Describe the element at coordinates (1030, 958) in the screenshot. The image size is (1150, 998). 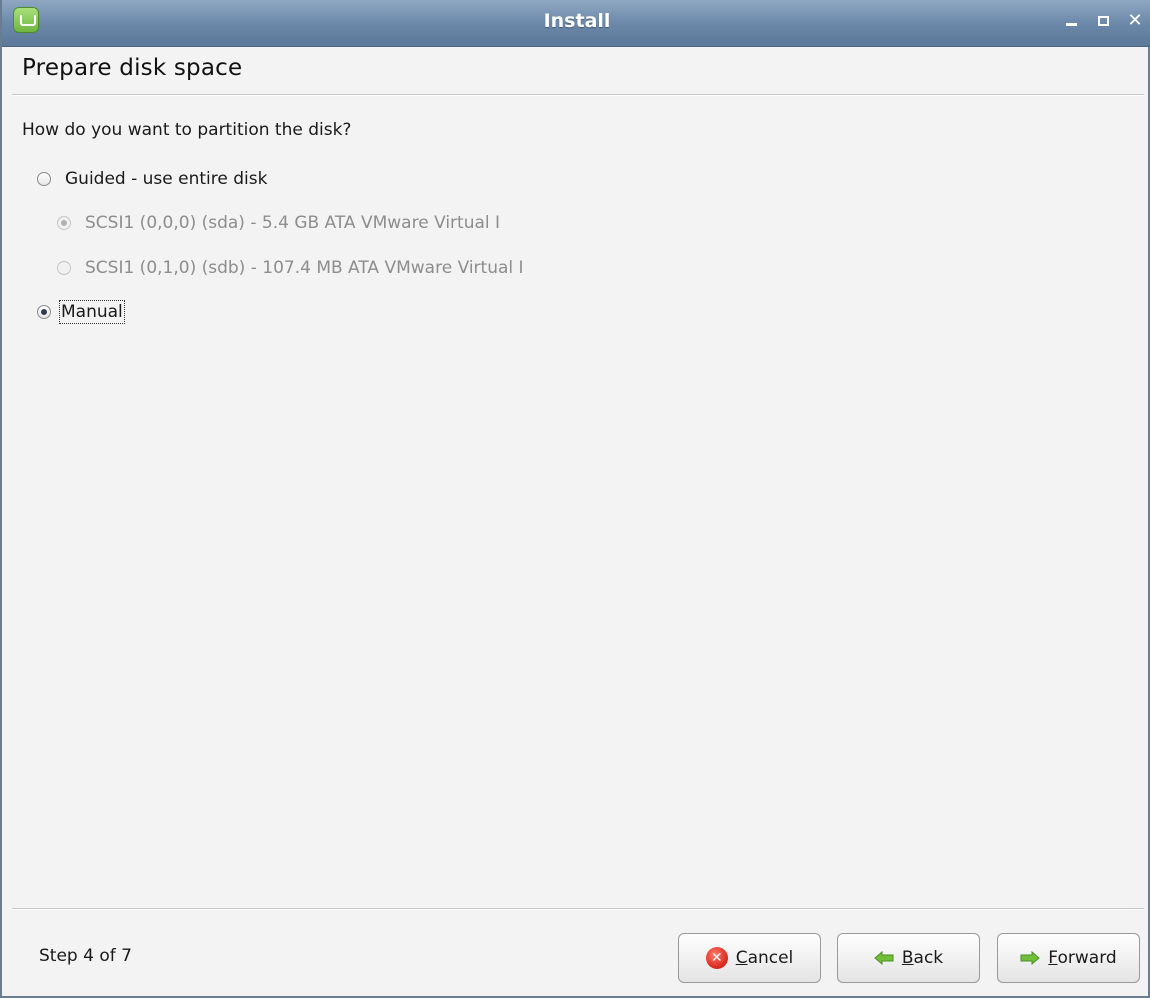
I see `forward-arrow-icon` at that location.